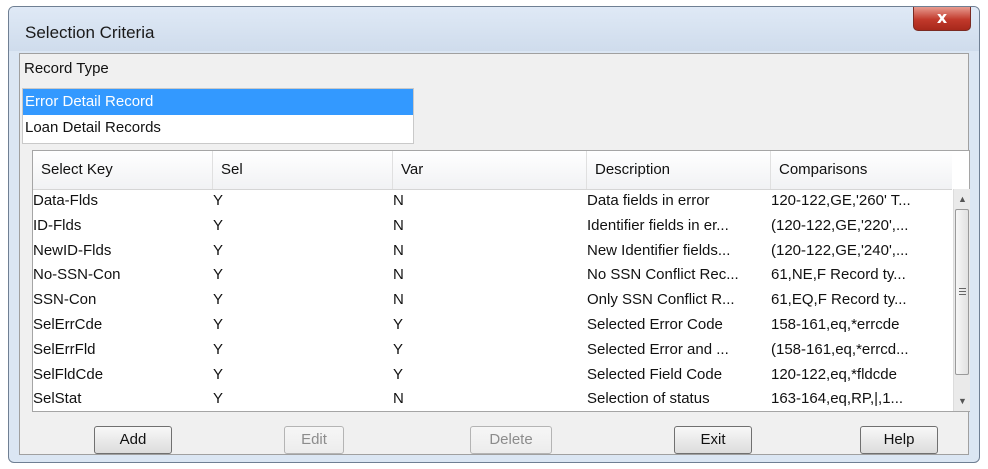  I want to click on column-header-var: Var, so click(490, 170).